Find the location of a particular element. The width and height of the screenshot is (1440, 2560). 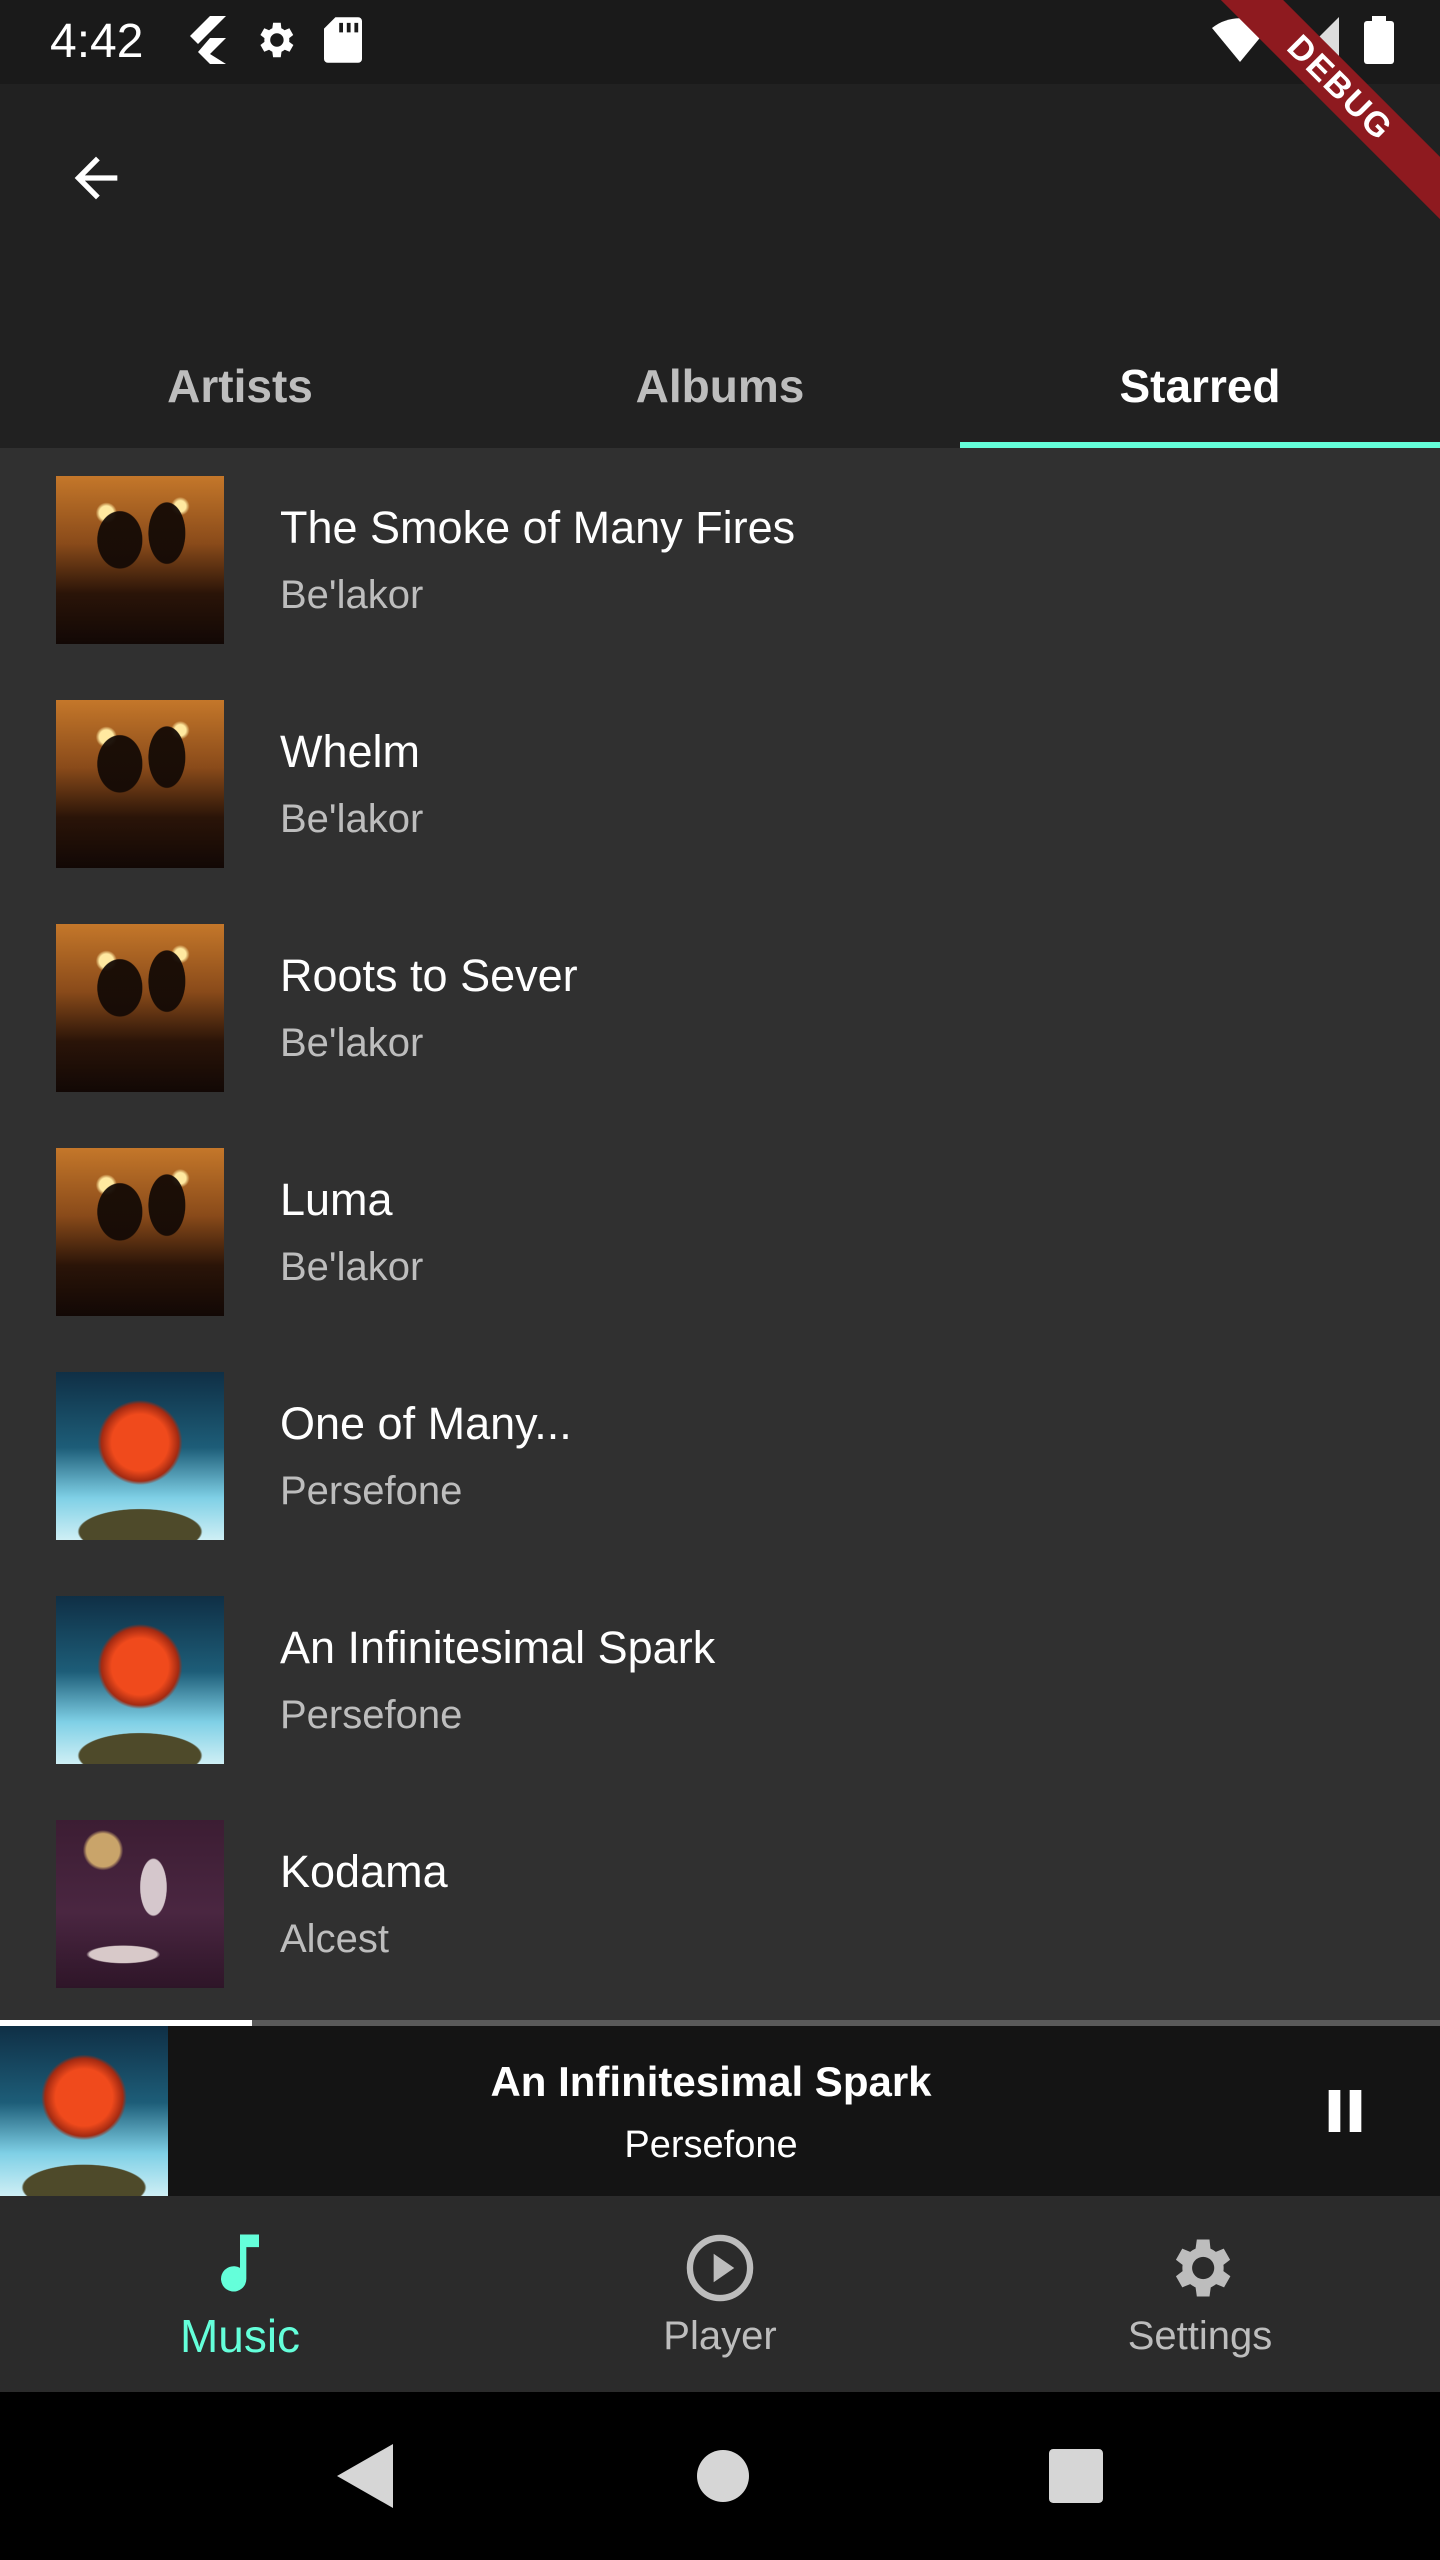

list-item: The Smoke of Many Fires Be'lakor is located at coordinates (720, 560).